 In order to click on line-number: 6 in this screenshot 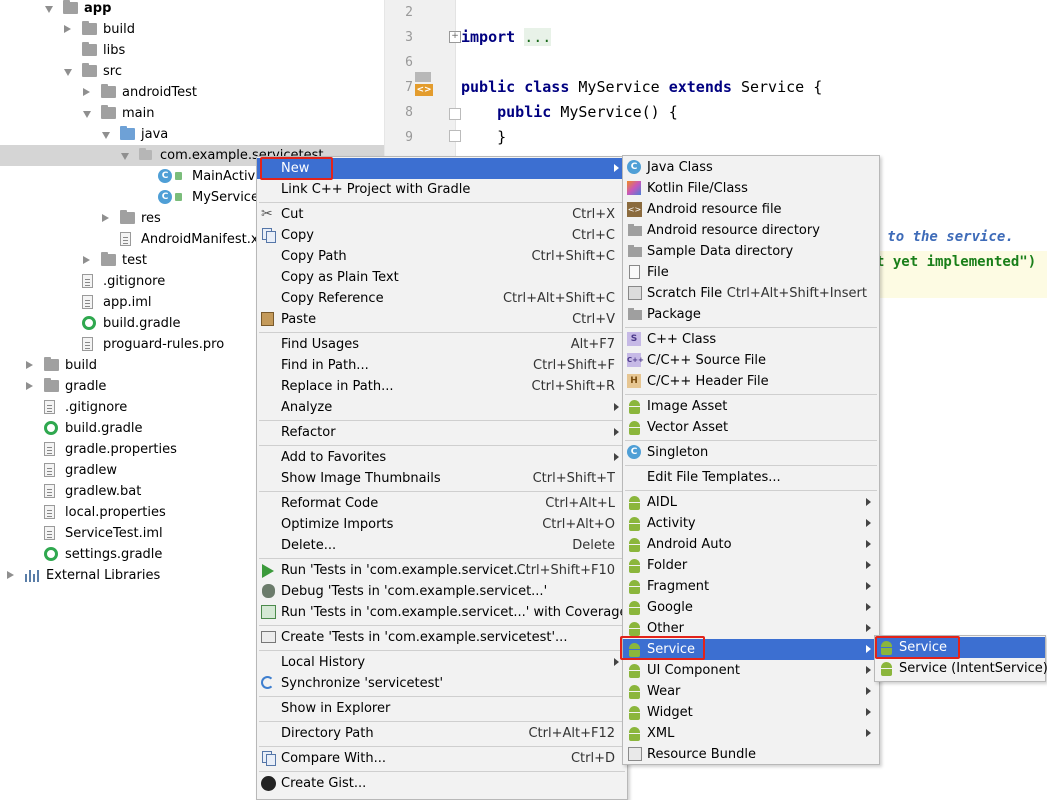, I will do `click(409, 62)`.